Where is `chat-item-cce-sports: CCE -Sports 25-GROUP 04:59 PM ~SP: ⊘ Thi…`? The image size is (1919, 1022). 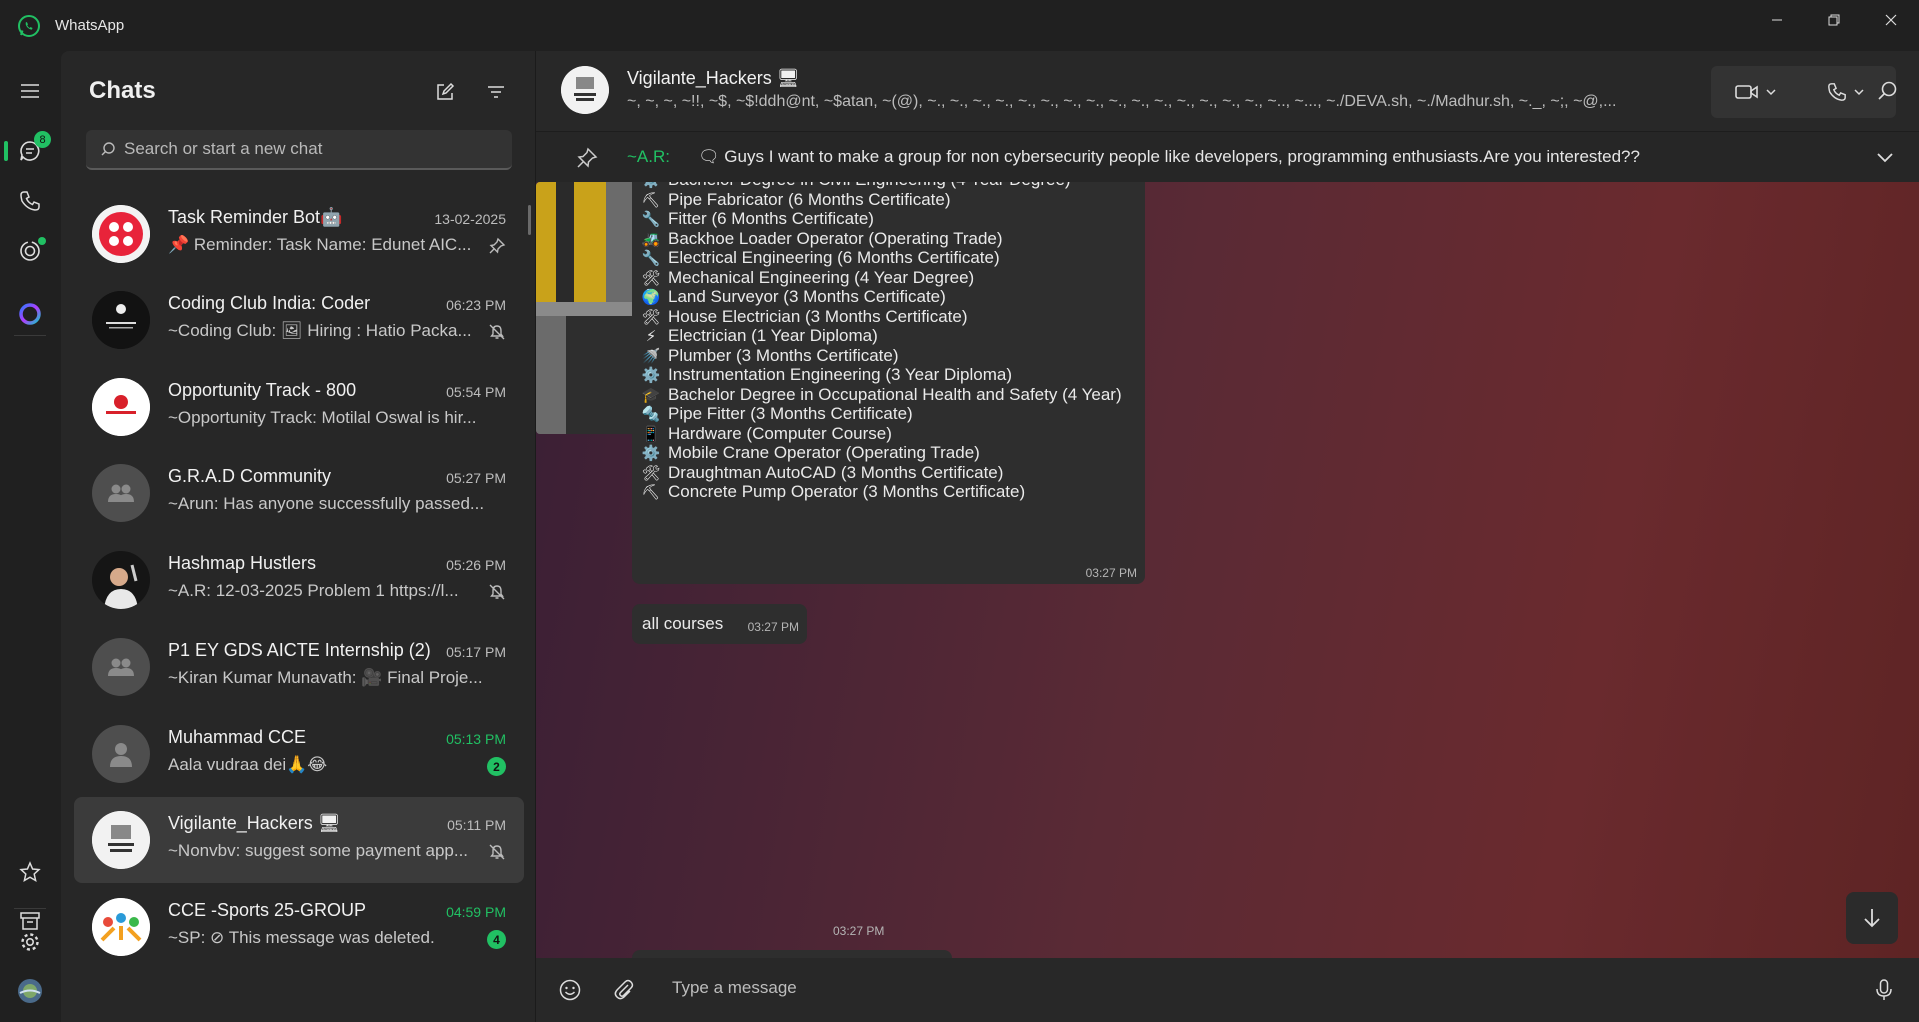
chat-item-cce-sports: CCE -Sports 25-GROUP 04:59 PM ~SP: ⊘ Thi… is located at coordinates (299, 927).